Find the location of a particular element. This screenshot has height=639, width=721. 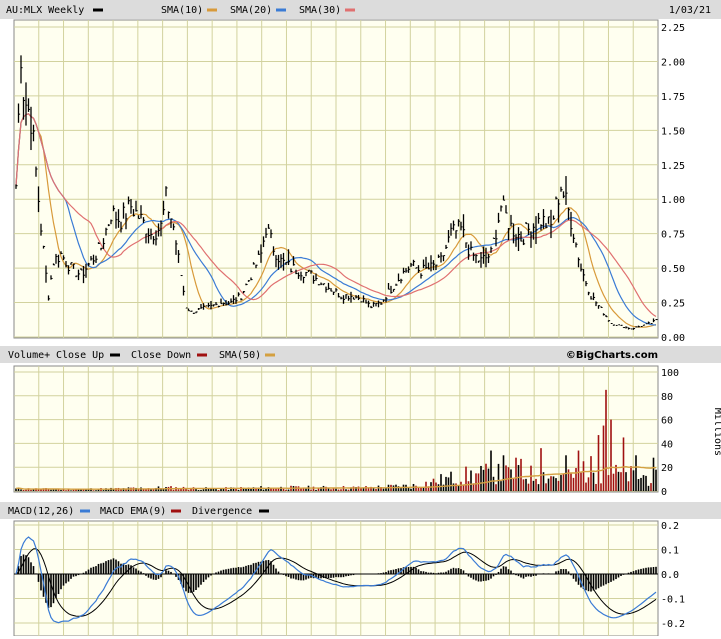

y-tick-label: 100 is located at coordinates (670, 373).